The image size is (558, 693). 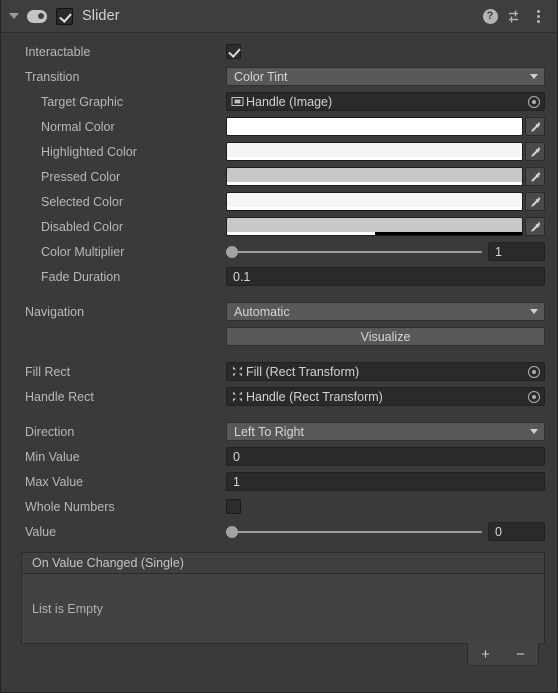 What do you see at coordinates (391, 506) in the screenshot?
I see `field-whole-numbers` at bounding box center [391, 506].